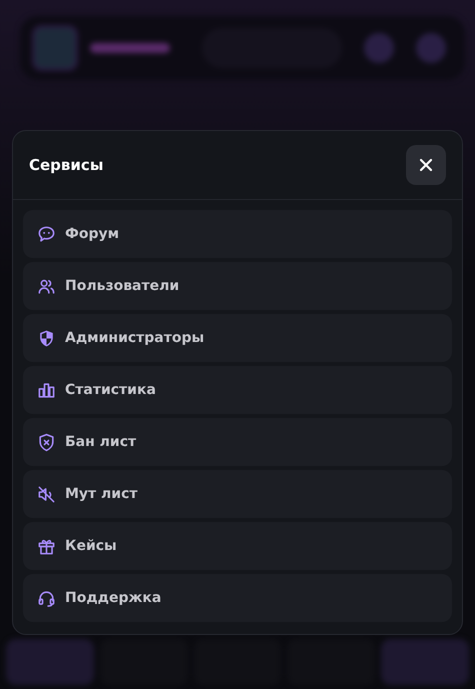  I want to click on menu-item: Бан лист, so click(237, 442).